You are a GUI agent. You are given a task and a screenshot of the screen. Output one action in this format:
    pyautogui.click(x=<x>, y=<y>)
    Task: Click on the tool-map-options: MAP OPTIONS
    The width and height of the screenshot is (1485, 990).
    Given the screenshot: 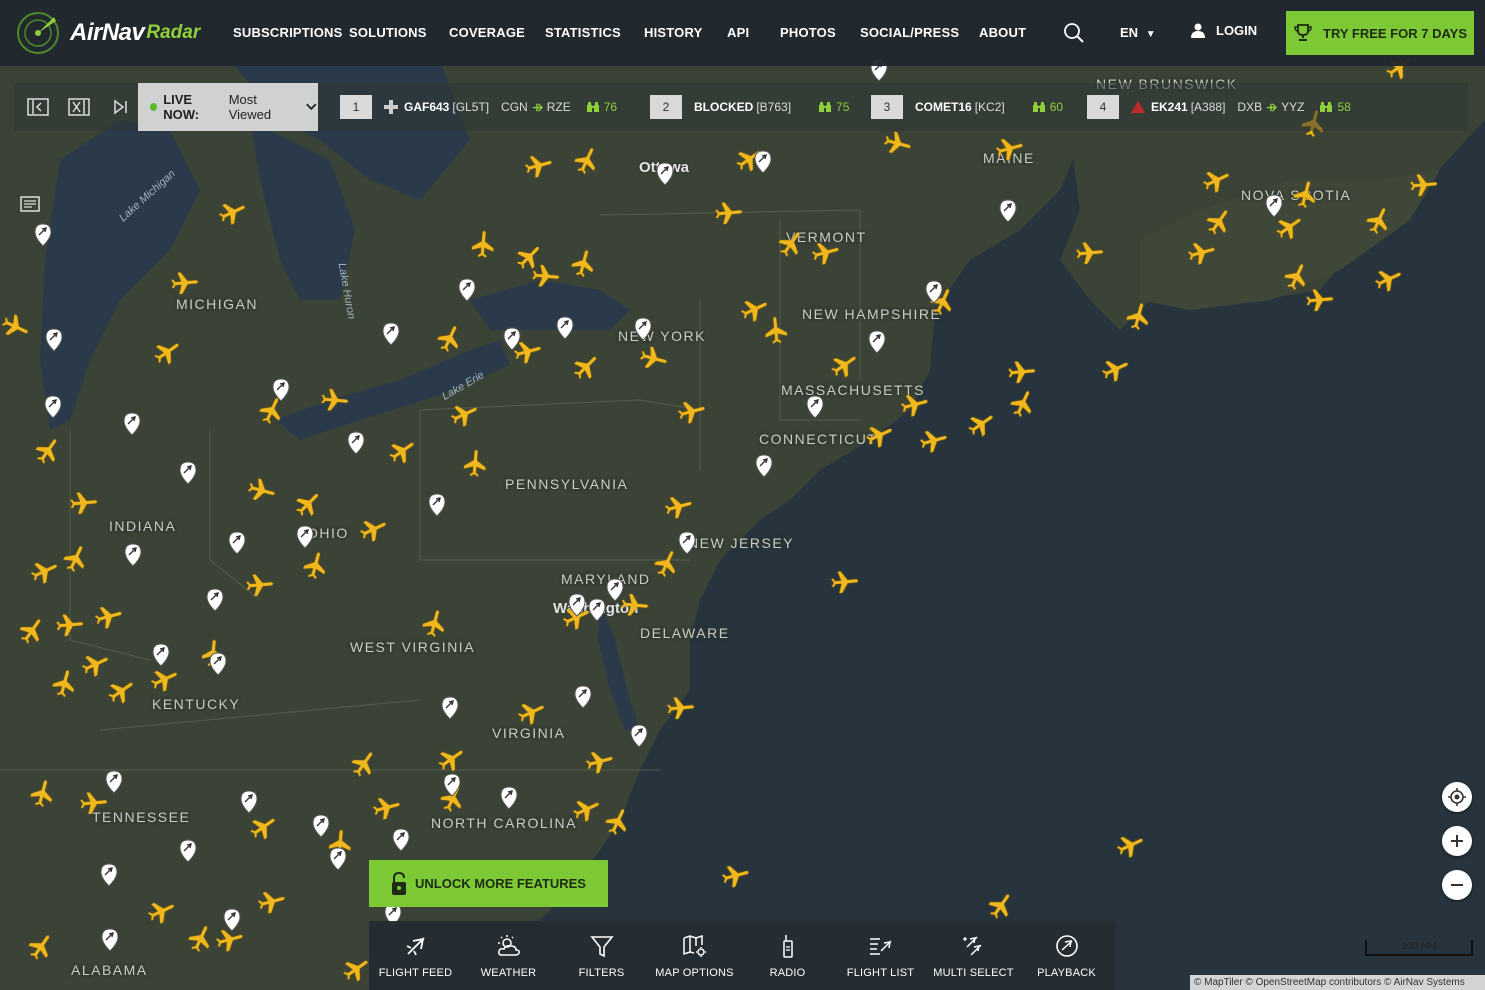 What is the action you would take?
    pyautogui.click(x=694, y=955)
    